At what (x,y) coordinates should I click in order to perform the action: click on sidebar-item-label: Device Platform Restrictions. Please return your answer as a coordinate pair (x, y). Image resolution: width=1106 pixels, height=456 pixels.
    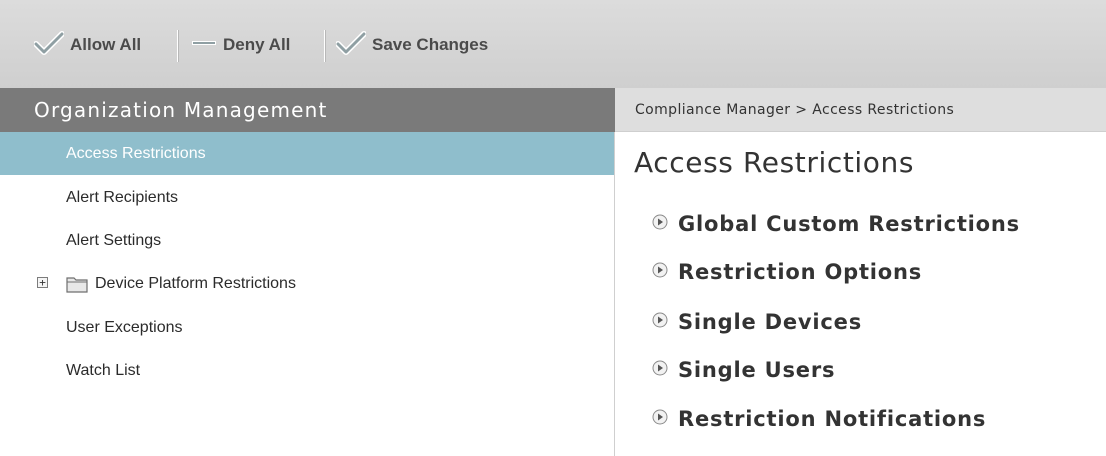
    Looking at the image, I should click on (195, 283).